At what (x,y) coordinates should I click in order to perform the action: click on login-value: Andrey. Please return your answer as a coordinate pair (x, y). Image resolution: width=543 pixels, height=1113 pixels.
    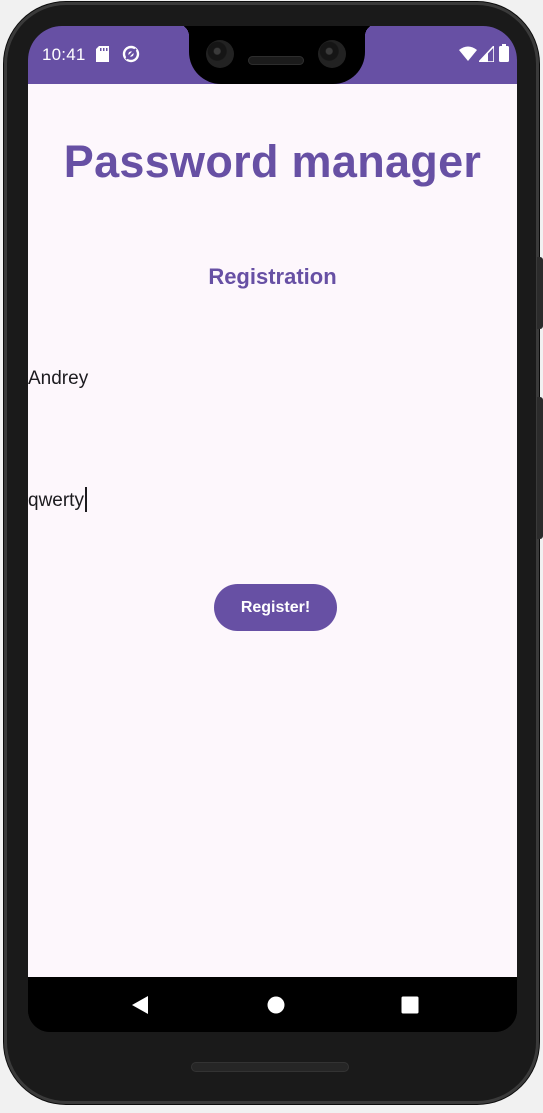
    Looking at the image, I should click on (58, 378).